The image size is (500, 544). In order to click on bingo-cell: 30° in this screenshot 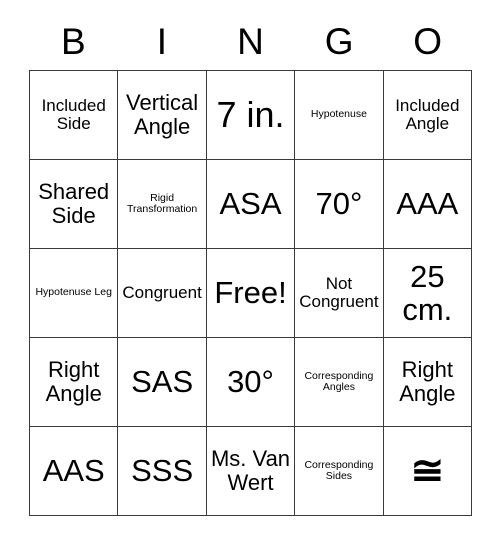, I will do `click(251, 382)`.